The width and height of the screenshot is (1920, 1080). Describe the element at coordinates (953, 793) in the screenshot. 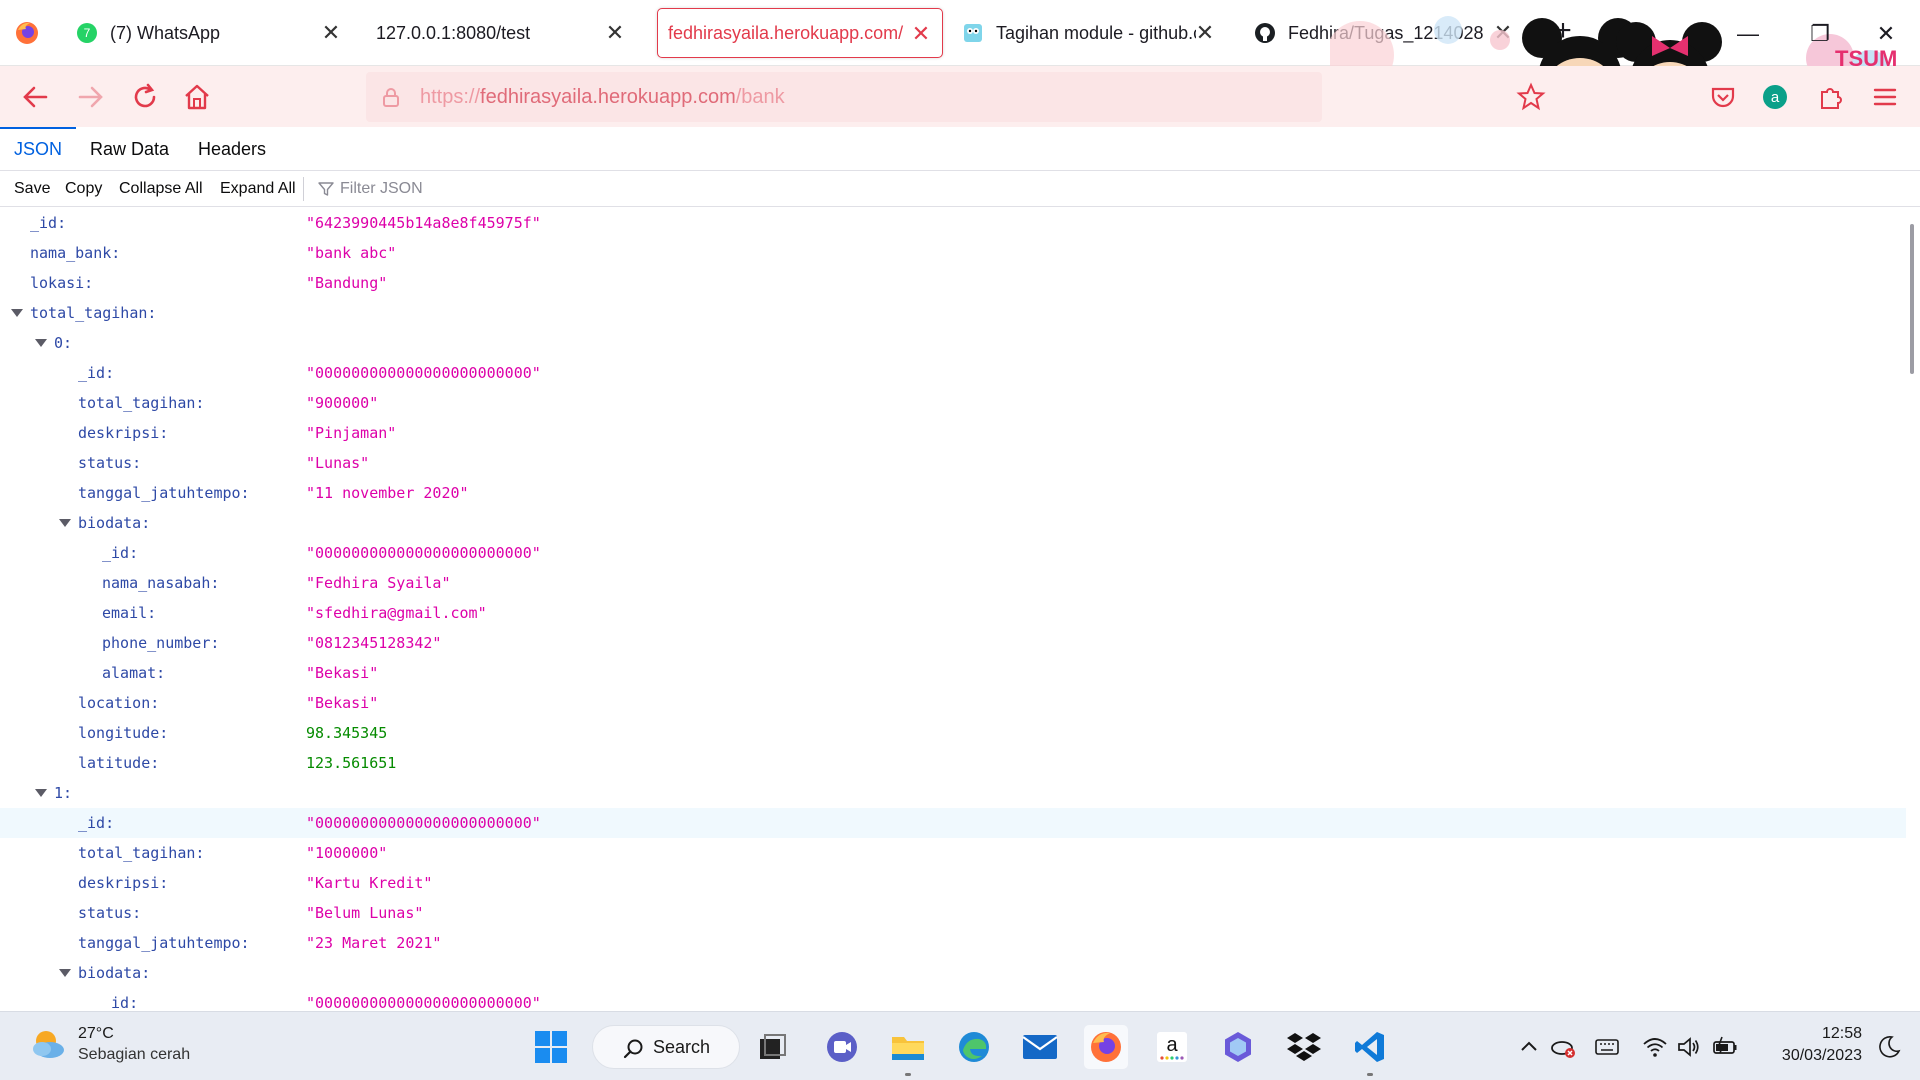

I see `json-object-row: 1:` at that location.